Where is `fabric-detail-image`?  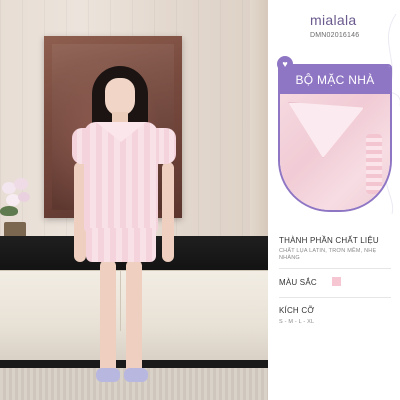 fabric-detail-image is located at coordinates (335, 152).